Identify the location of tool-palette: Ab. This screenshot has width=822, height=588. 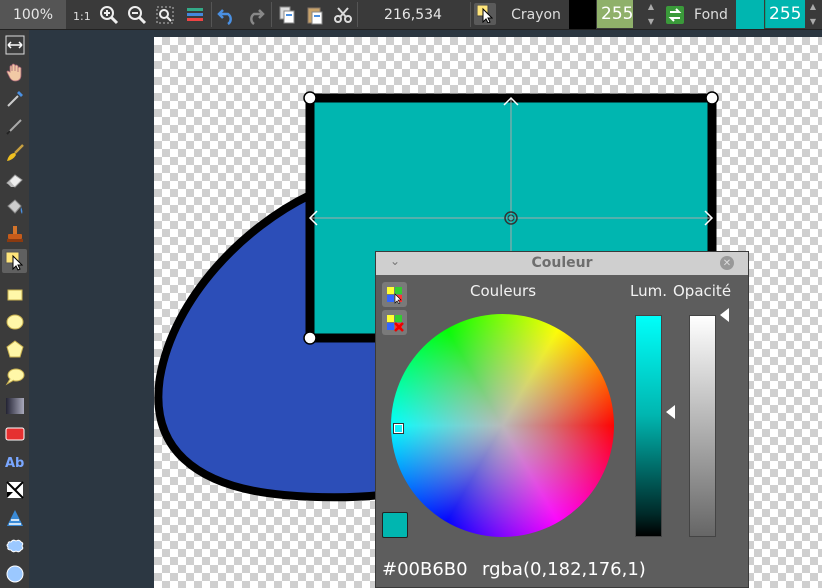
(14, 309).